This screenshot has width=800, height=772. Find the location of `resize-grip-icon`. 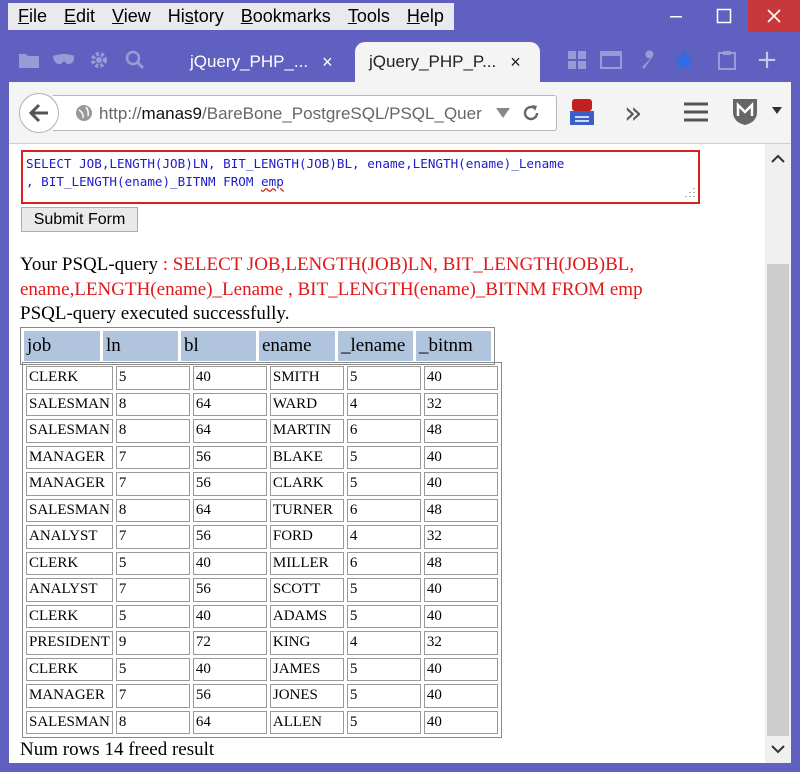

resize-grip-icon is located at coordinates (689, 193).